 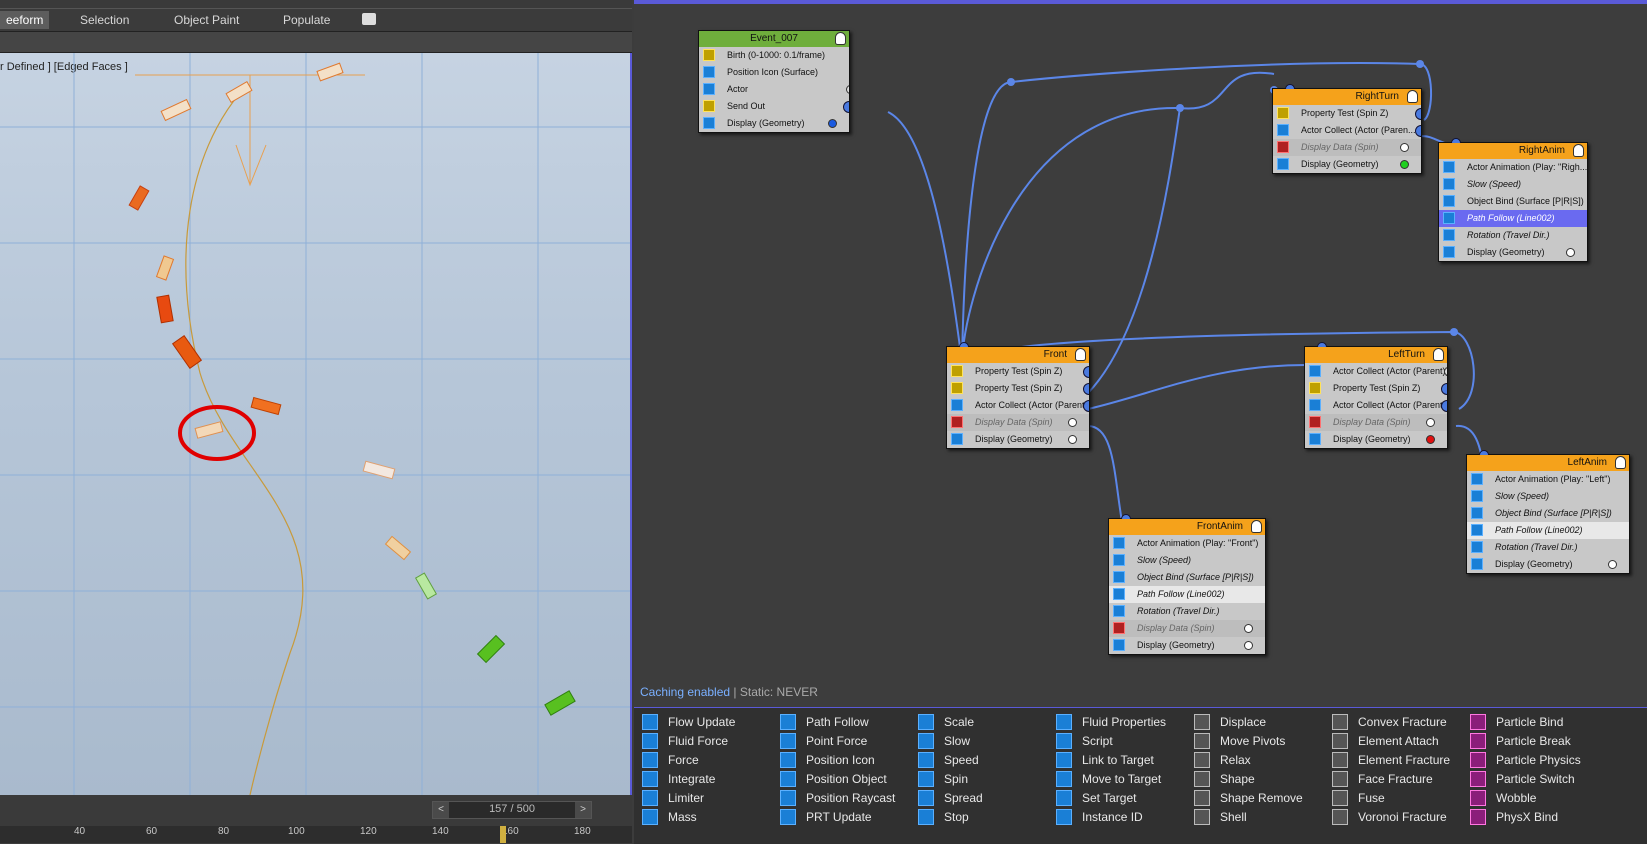 I want to click on tab-selection: Selection, so click(x=104, y=20).